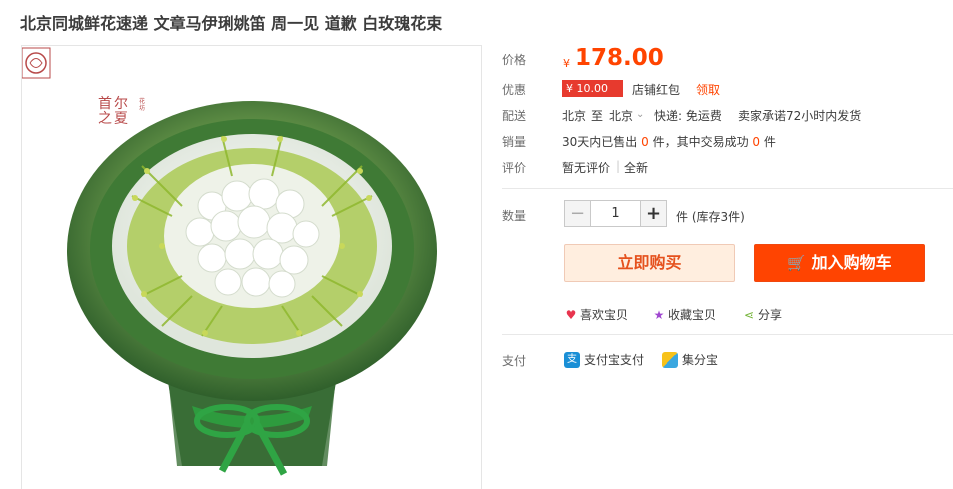 The image size is (953, 489). Describe the element at coordinates (571, 314) in the screenshot. I see `heart-icon: ♥` at that location.